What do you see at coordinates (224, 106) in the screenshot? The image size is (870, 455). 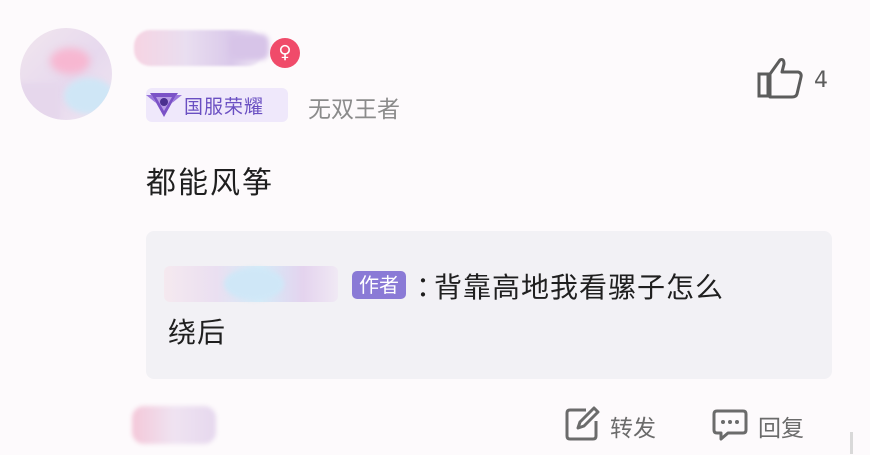 I see `badge-label: 国服荣耀` at bounding box center [224, 106].